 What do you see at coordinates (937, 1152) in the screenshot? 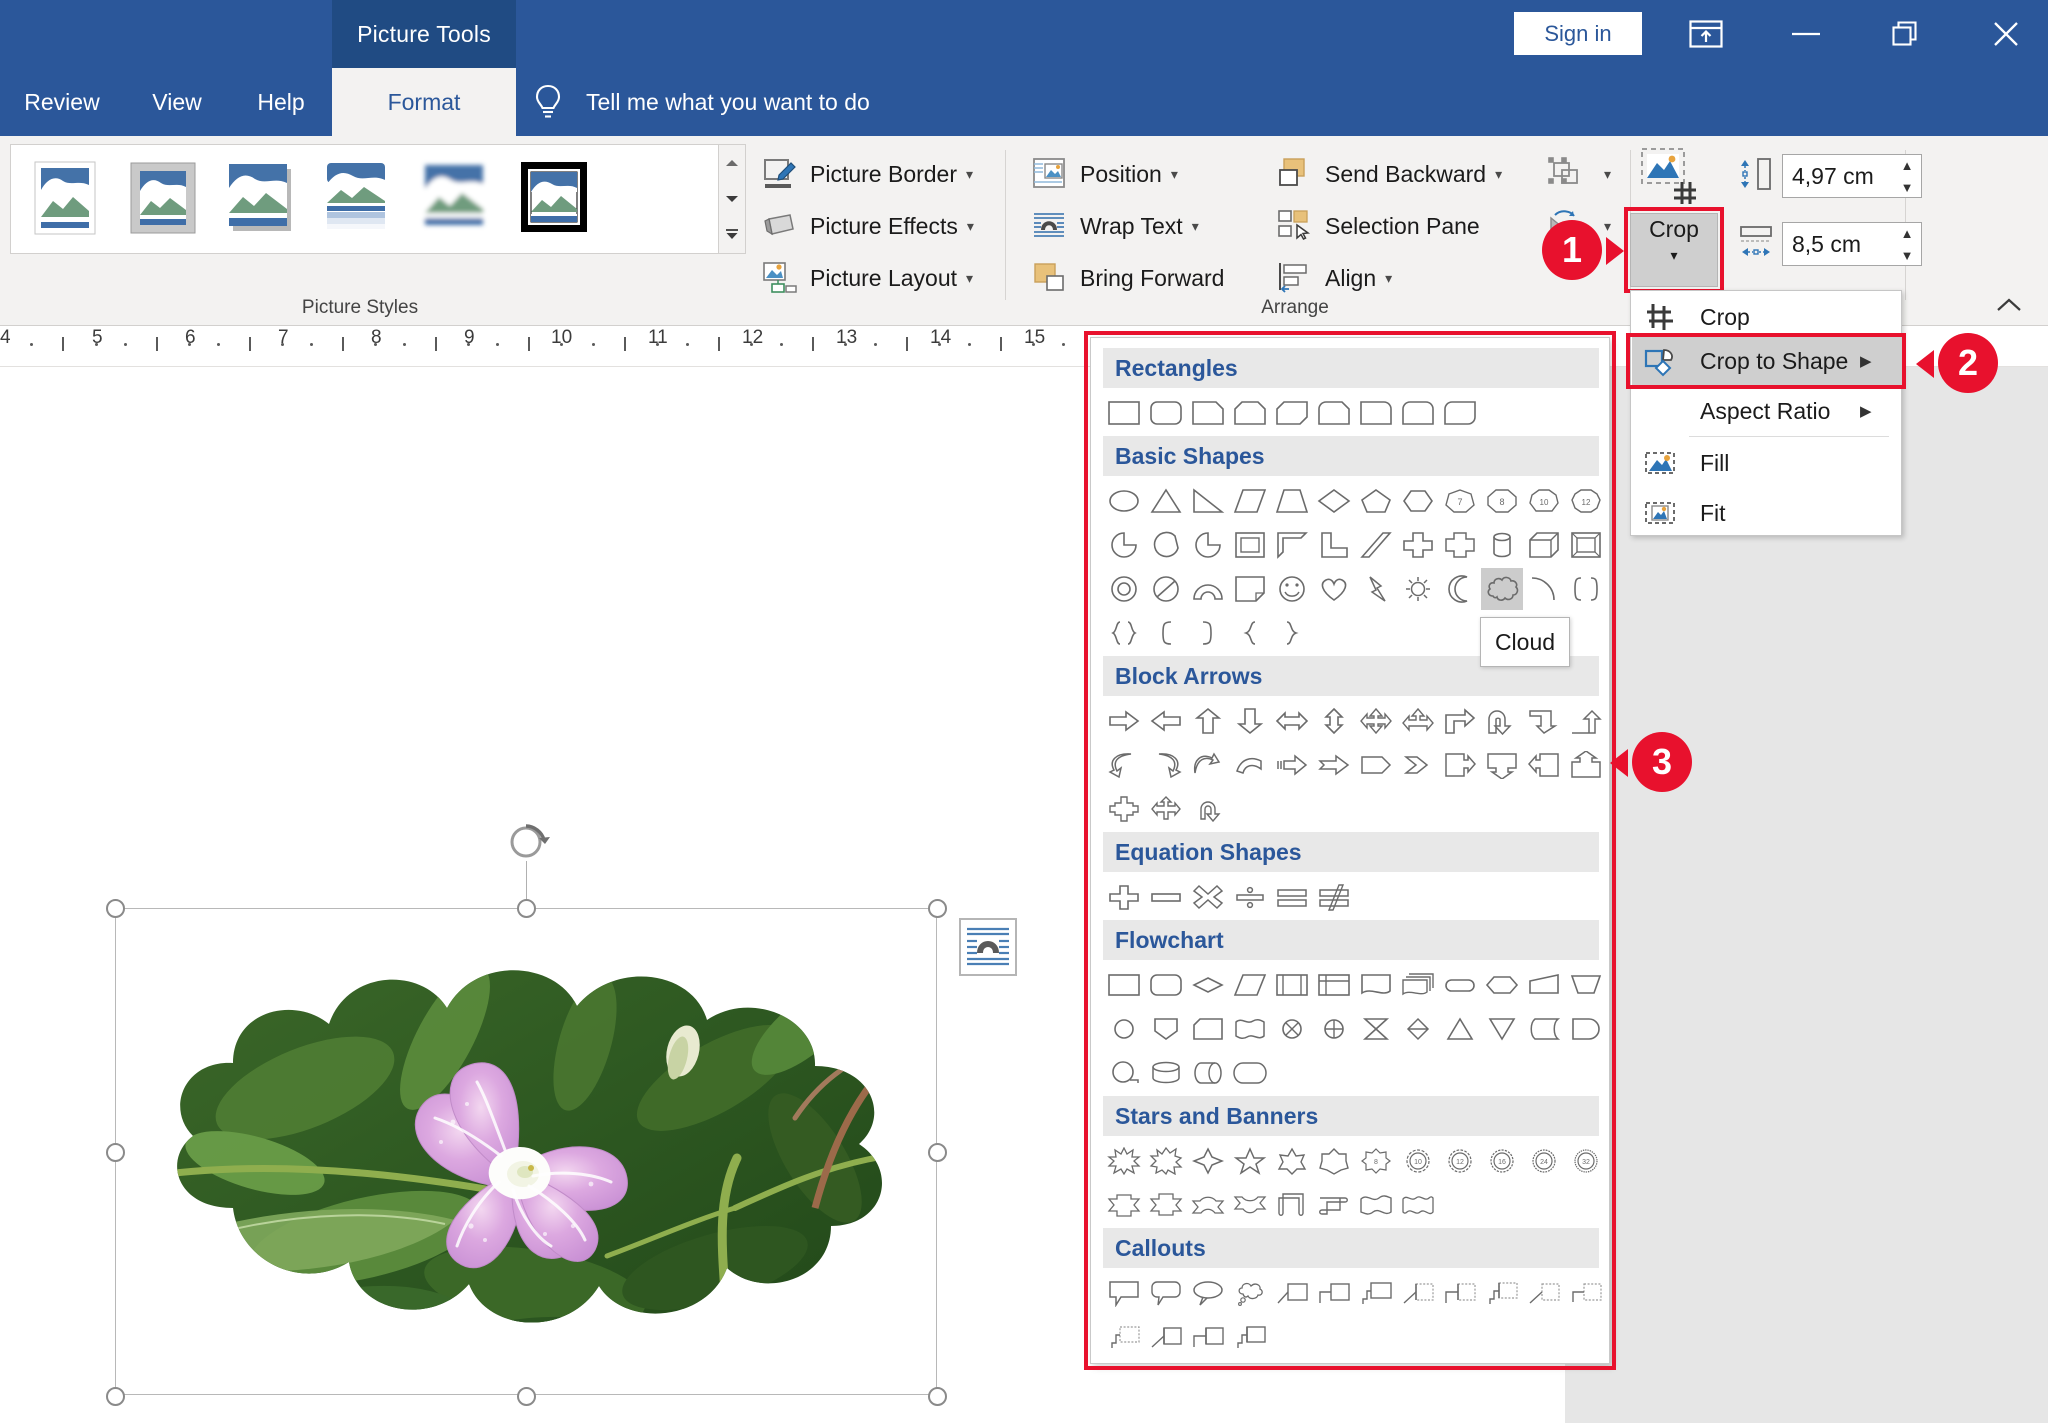
I see `resize-handle-middle-right` at bounding box center [937, 1152].